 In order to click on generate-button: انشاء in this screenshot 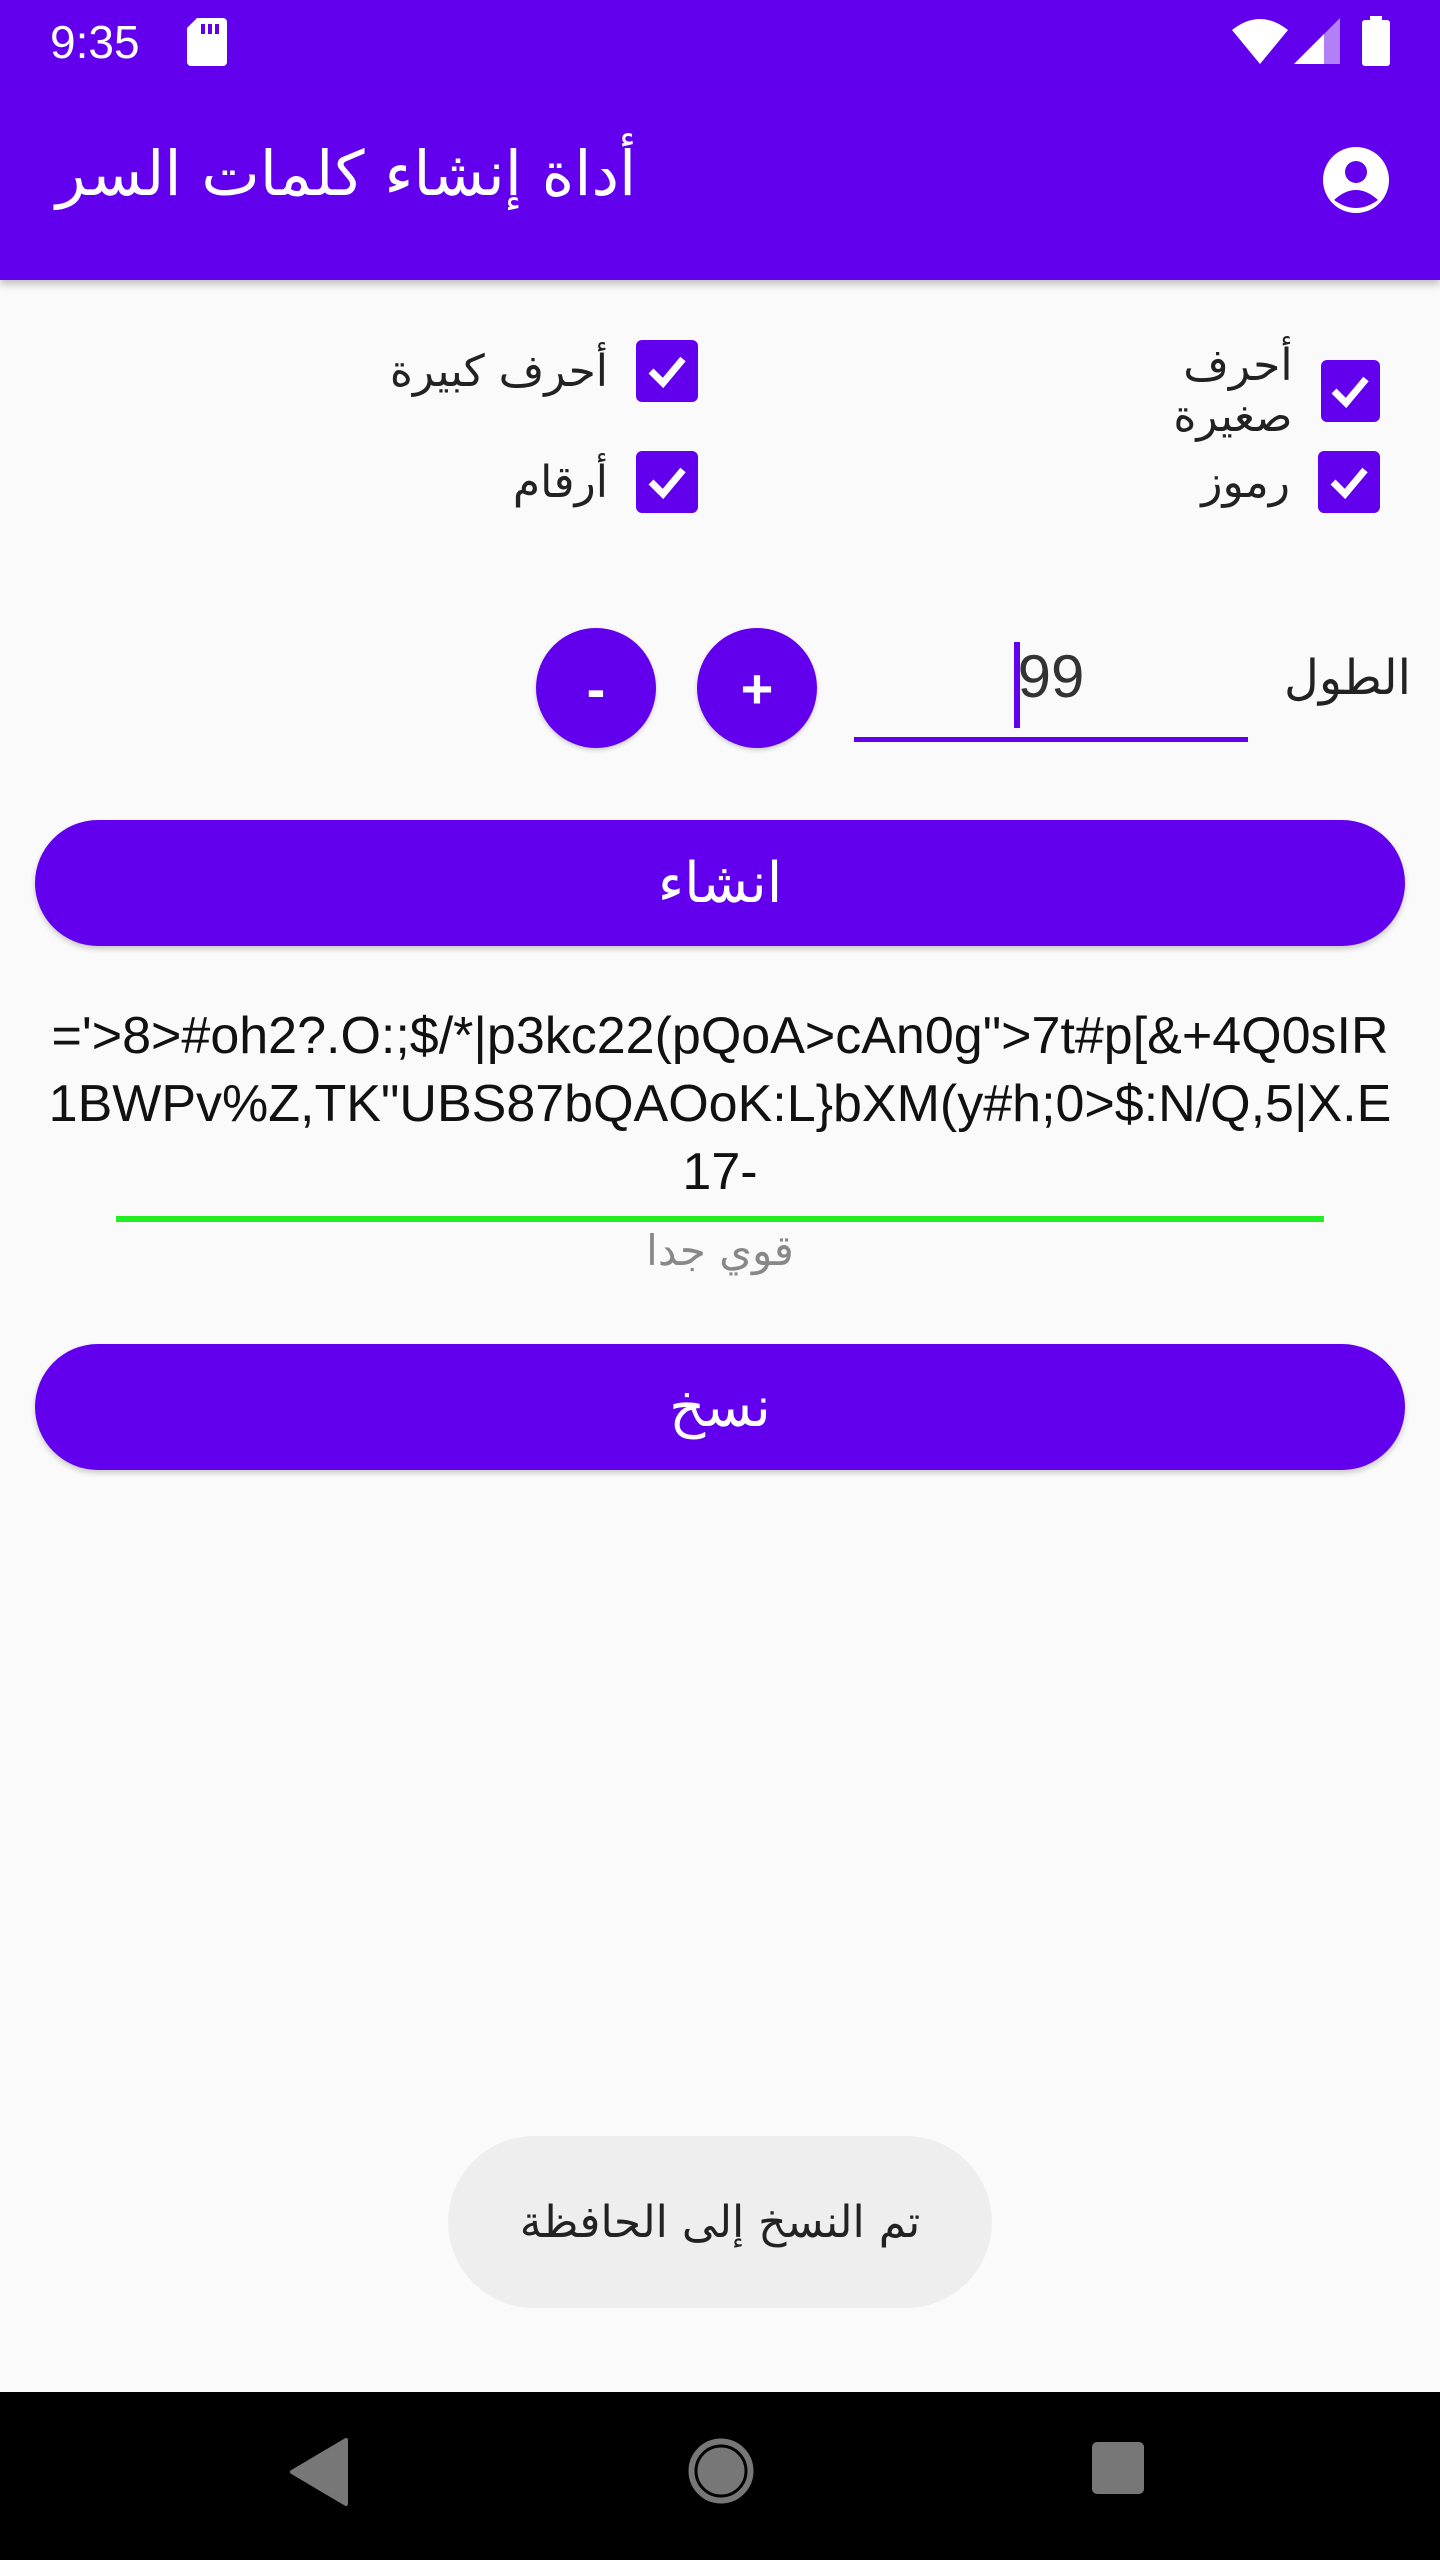, I will do `click(720, 883)`.